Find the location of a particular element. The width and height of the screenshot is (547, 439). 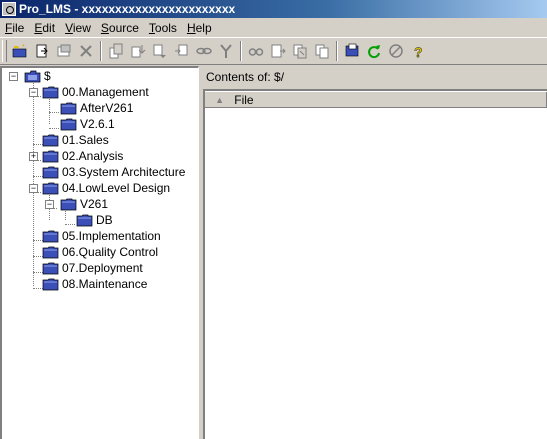

tree-node: 01.Sales is located at coordinates (75, 140).